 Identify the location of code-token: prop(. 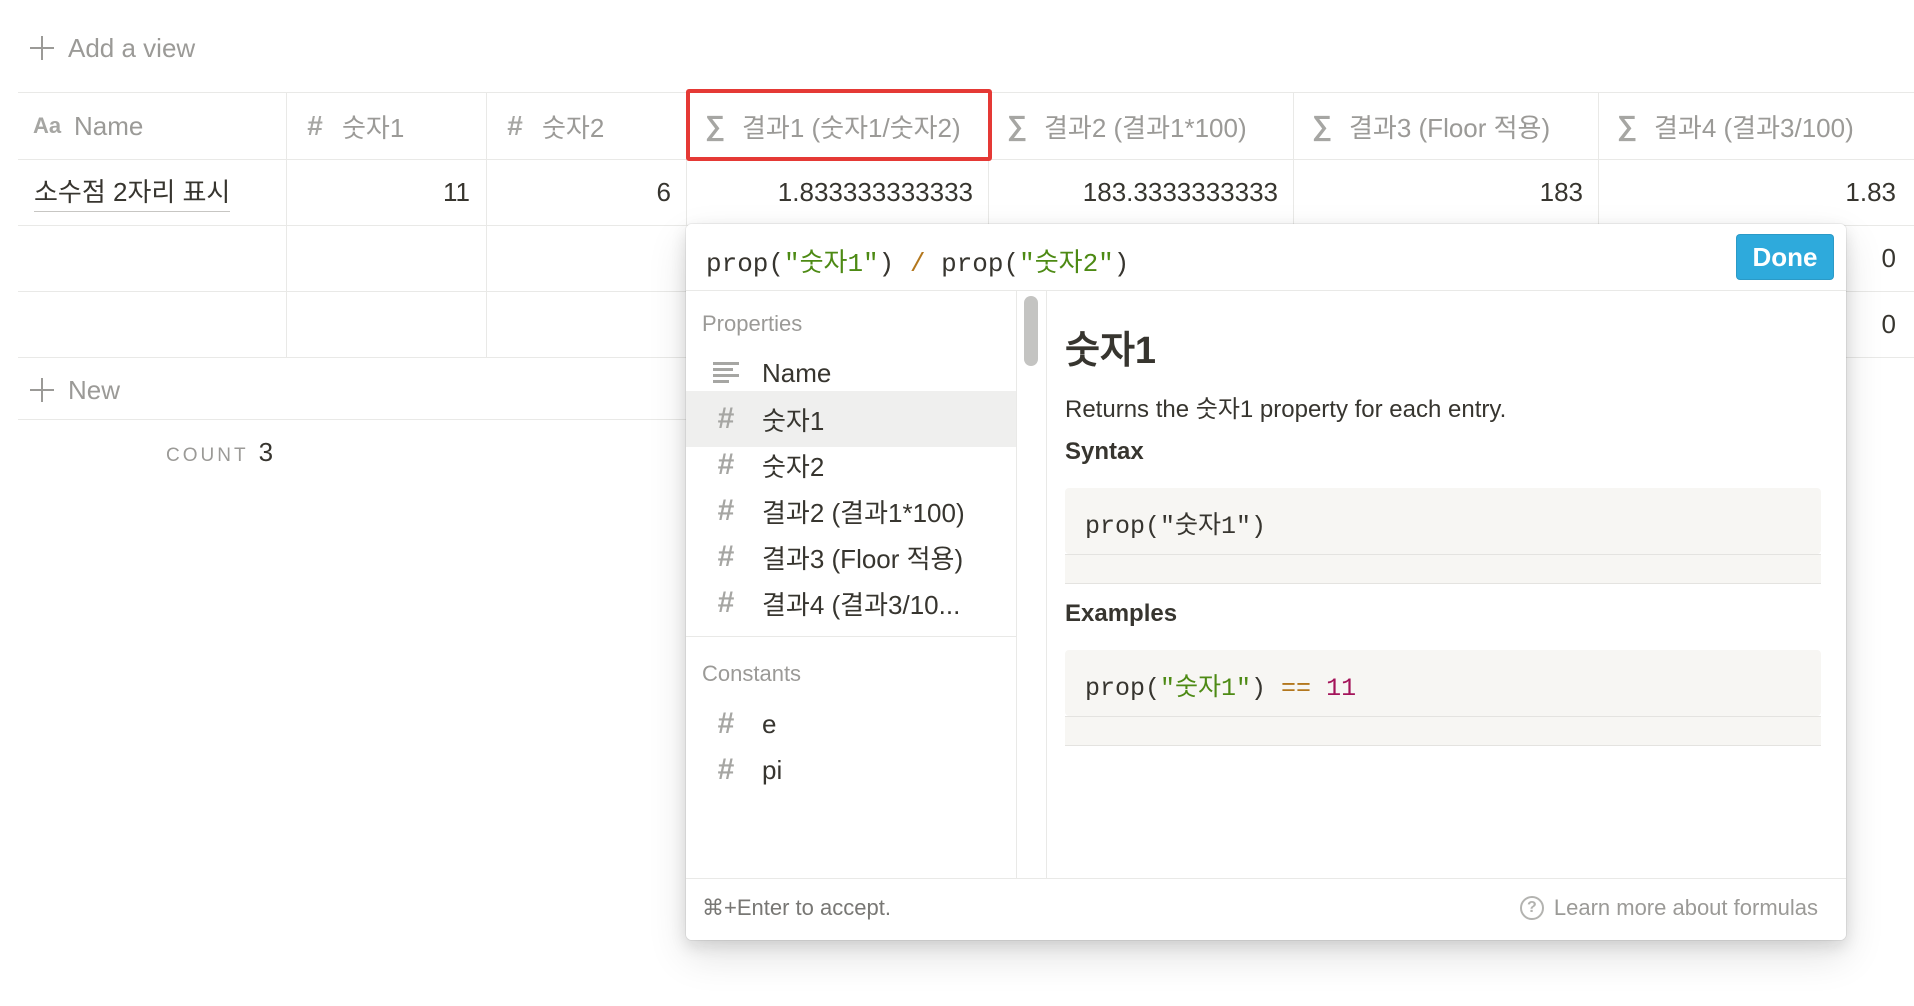
(1123, 688).